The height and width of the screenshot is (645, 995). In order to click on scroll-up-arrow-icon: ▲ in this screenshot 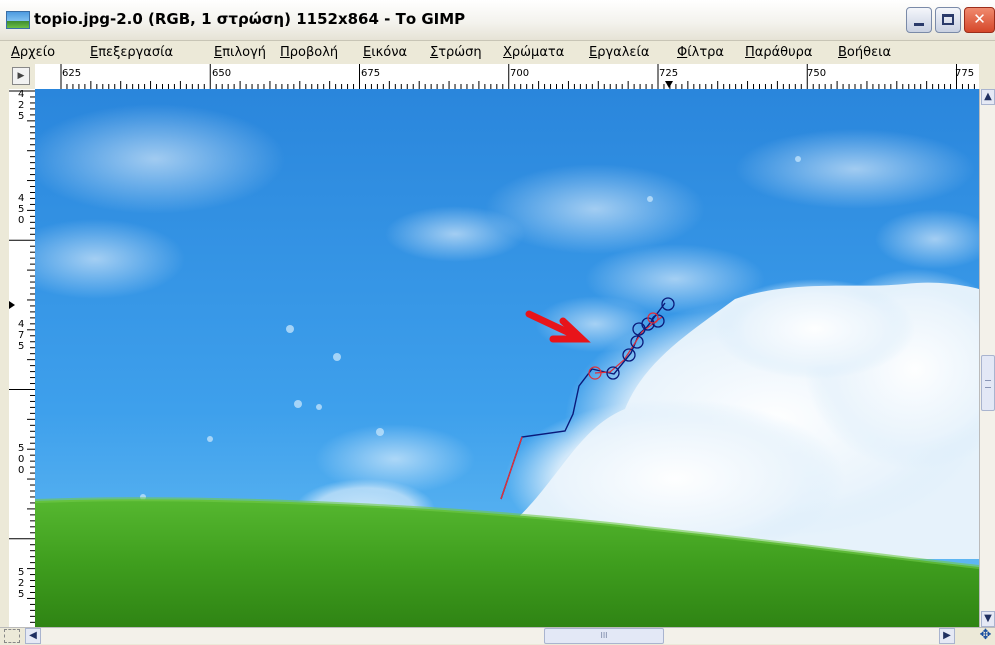, I will do `click(988, 97)`.